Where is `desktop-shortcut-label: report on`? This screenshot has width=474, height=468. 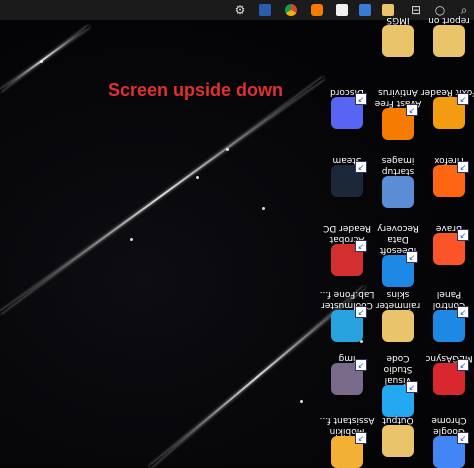 desktop-shortcut-label: report on is located at coordinates (449, 20).